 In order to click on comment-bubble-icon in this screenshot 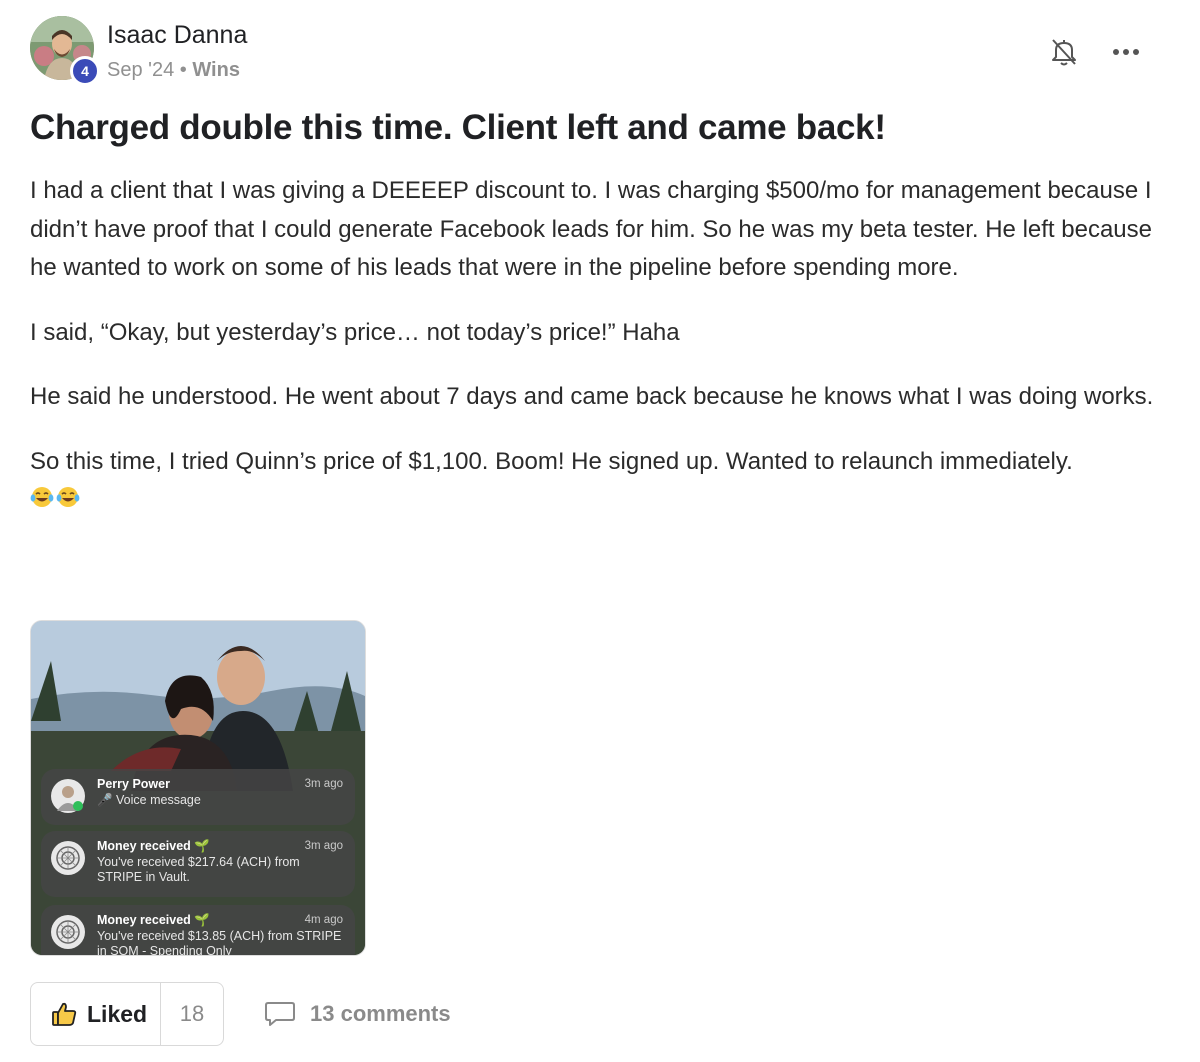, I will do `click(280, 1014)`.